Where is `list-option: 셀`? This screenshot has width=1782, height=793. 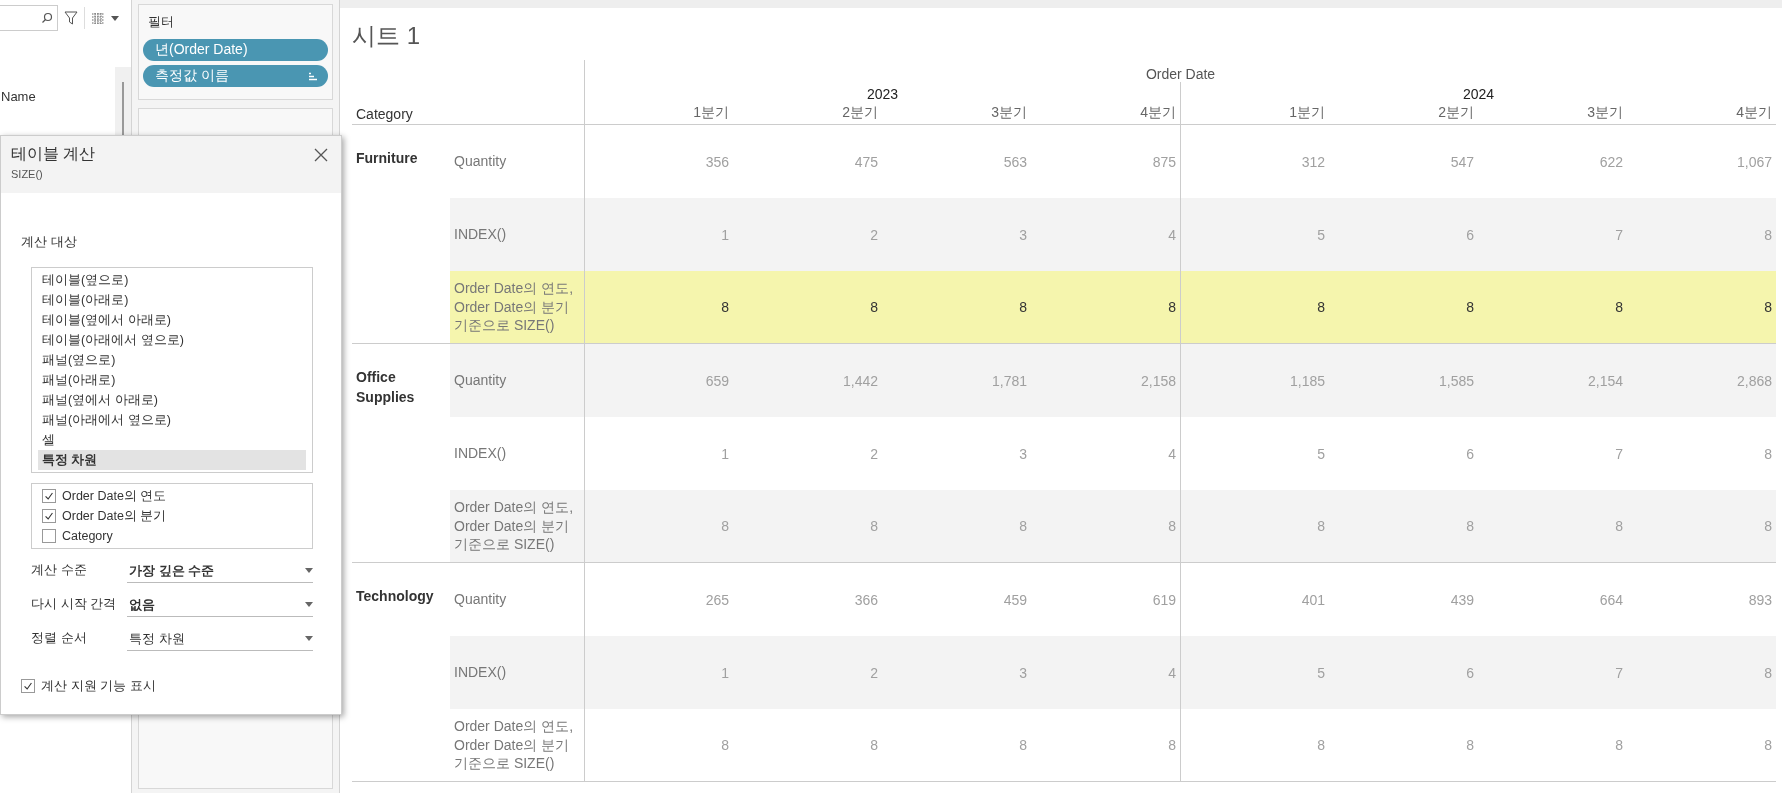 list-option: 셀 is located at coordinates (172, 440).